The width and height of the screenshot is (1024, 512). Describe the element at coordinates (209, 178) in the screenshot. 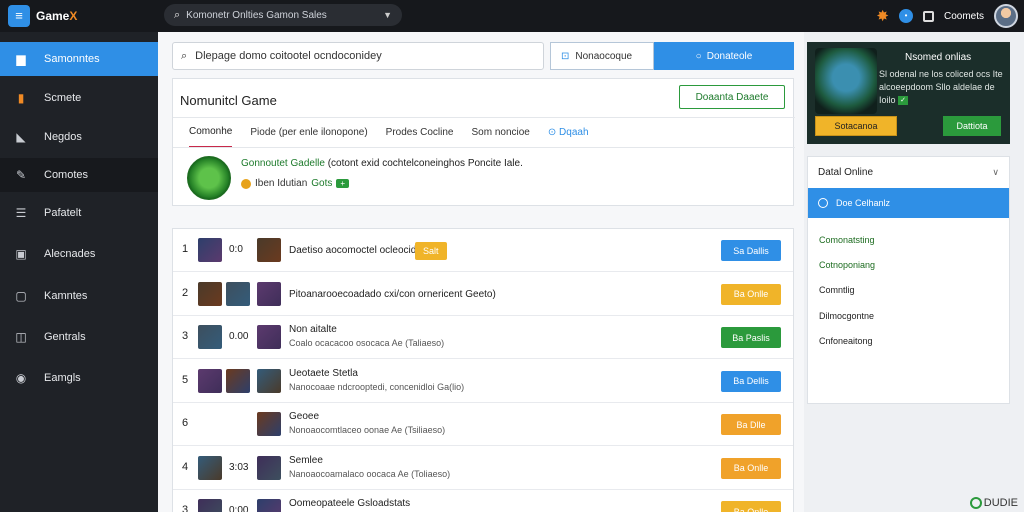

I see `game-logo` at that location.